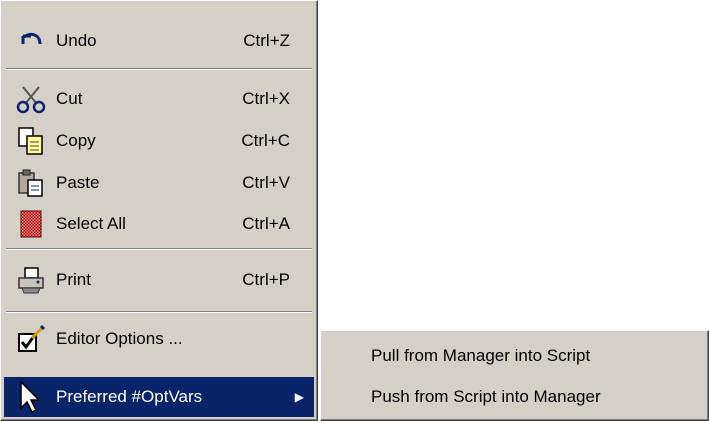 This screenshot has width=709, height=421. I want to click on checkbox-pencil-icon, so click(31, 339).